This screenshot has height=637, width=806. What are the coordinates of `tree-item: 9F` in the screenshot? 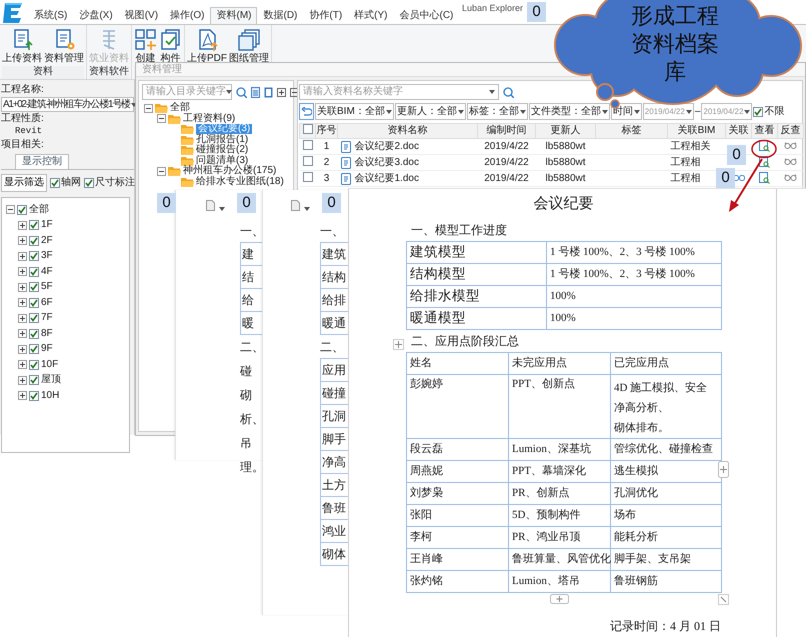 It's located at (47, 349).